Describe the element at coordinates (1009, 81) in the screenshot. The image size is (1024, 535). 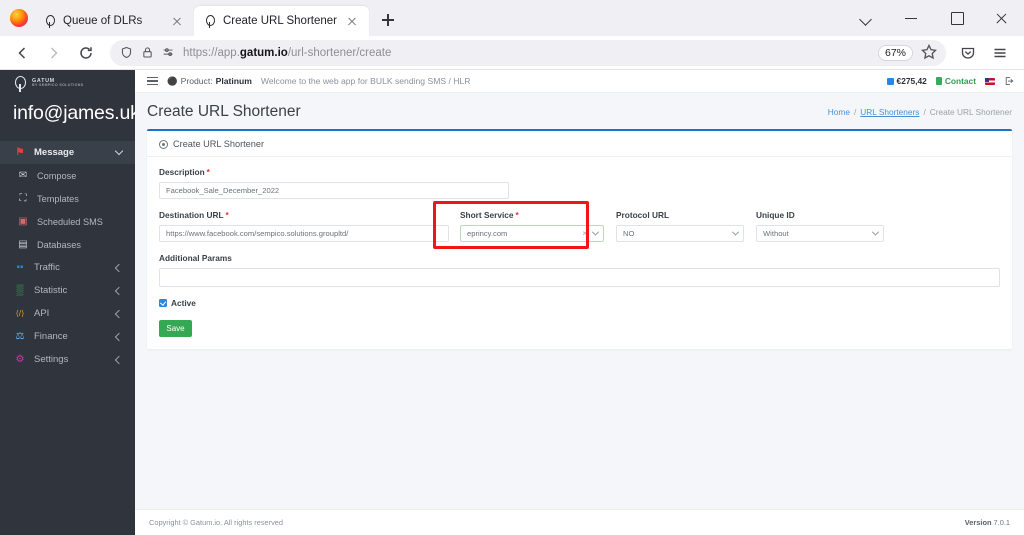
I see `logout-icon` at that location.